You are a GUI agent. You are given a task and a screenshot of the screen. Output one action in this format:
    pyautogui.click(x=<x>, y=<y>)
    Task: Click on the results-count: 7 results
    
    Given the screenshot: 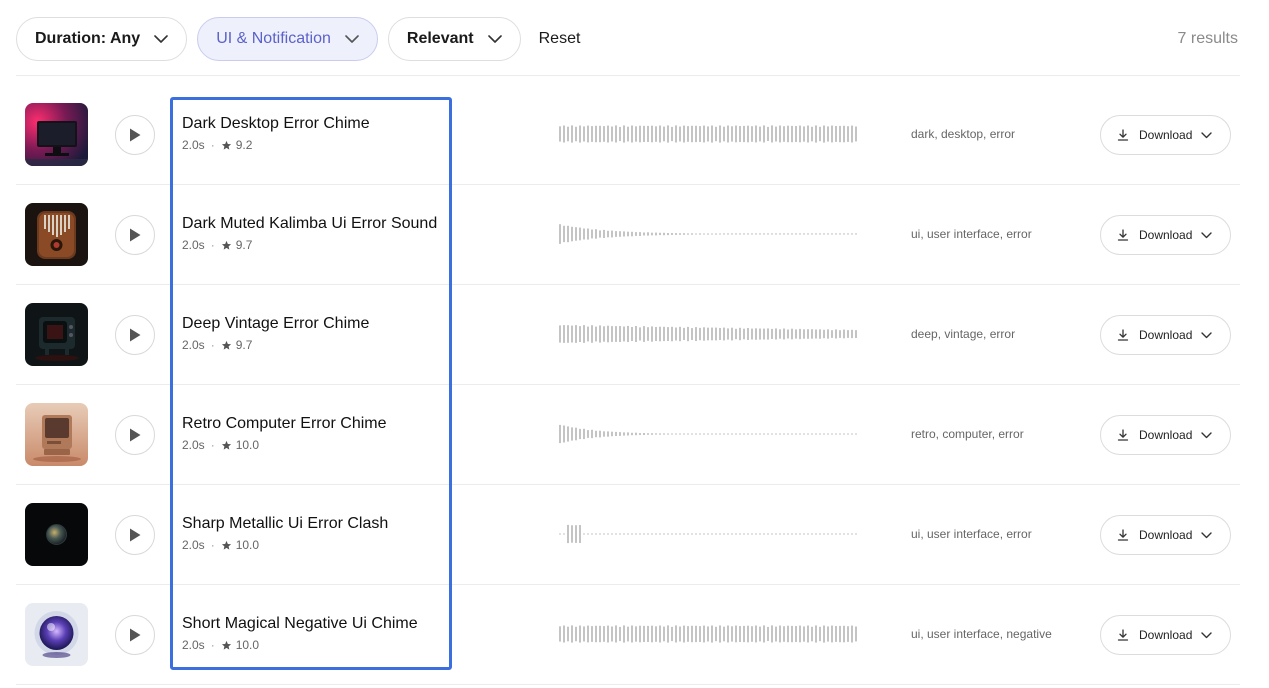 What is the action you would take?
    pyautogui.click(x=1207, y=38)
    